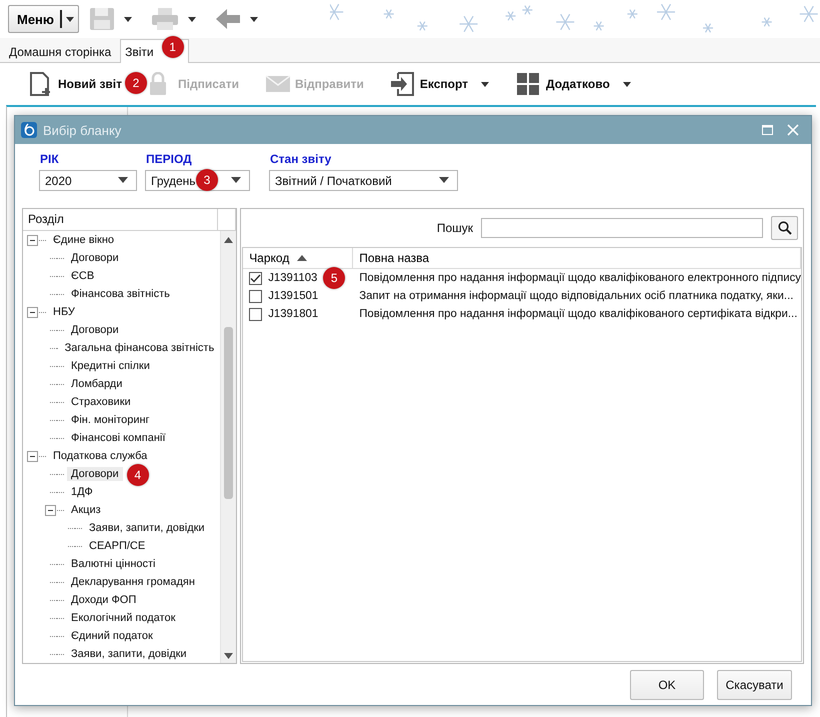 Image resolution: width=820 pixels, height=717 pixels. Describe the element at coordinates (133, 582) in the screenshot. I see `tree-item: Декларування громадян` at that location.